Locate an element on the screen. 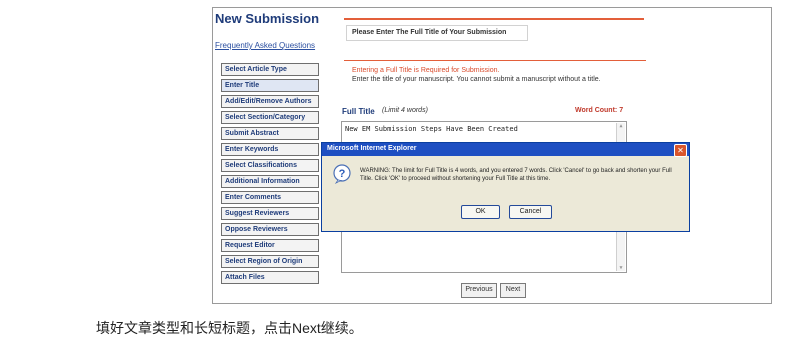 The width and height of the screenshot is (796, 348). close-icon: ✕ is located at coordinates (680, 150).